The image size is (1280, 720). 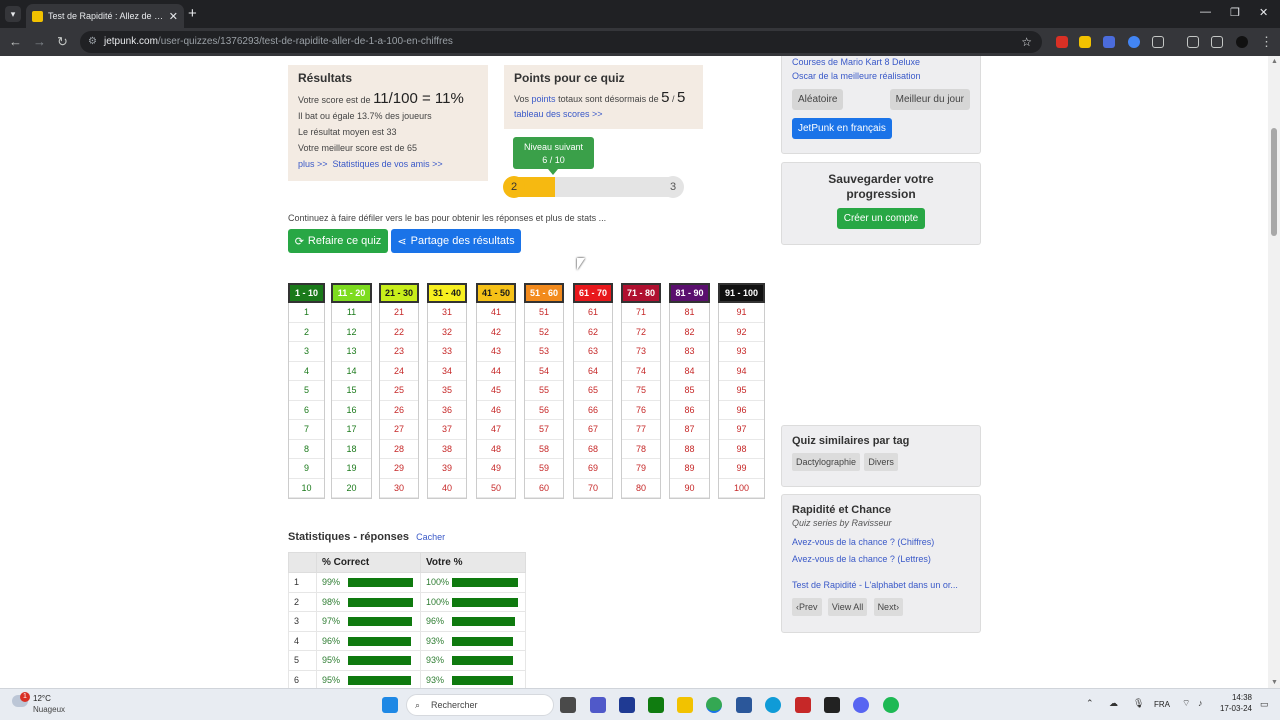 I want to click on grid-cell: 88, so click(x=689, y=449).